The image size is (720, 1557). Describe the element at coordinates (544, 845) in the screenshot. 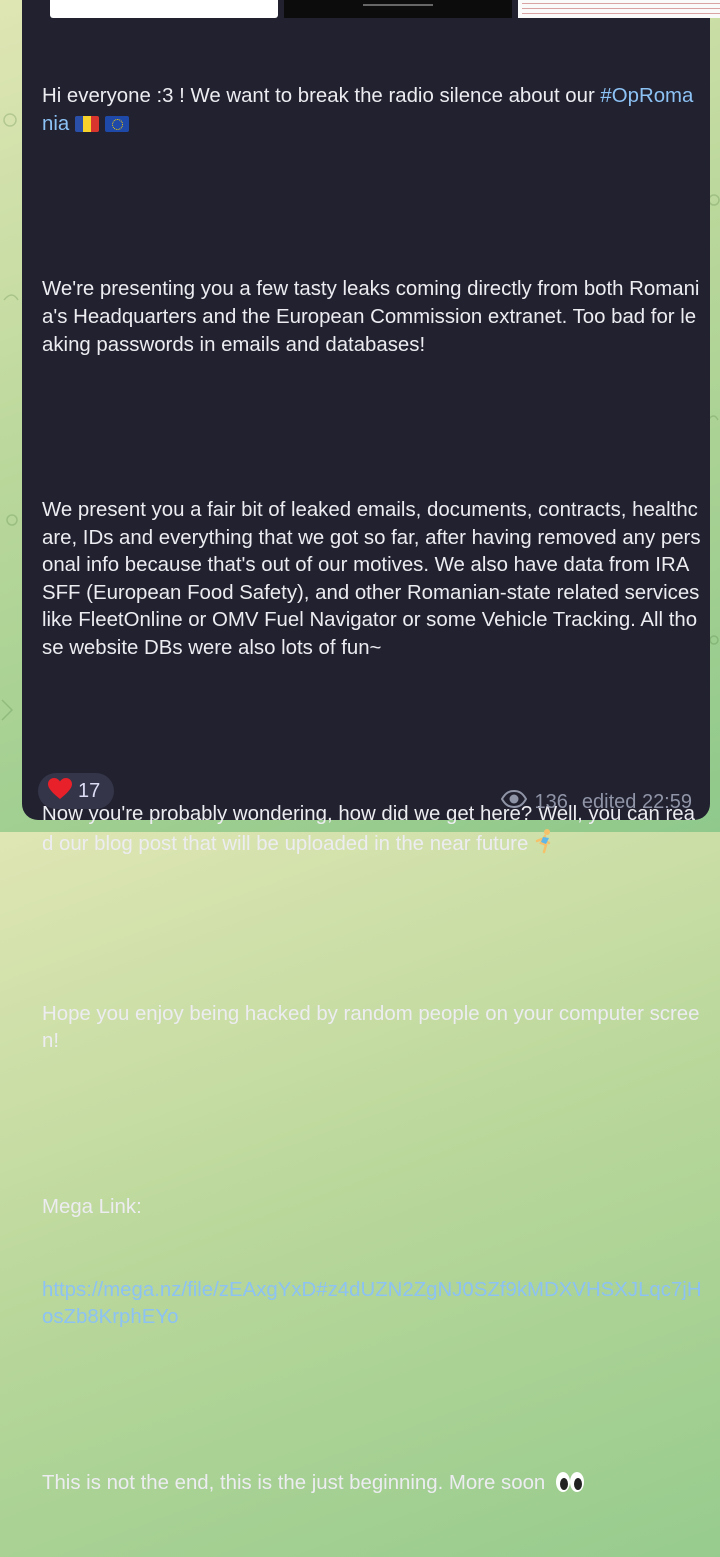

I see `running-person-icon` at that location.